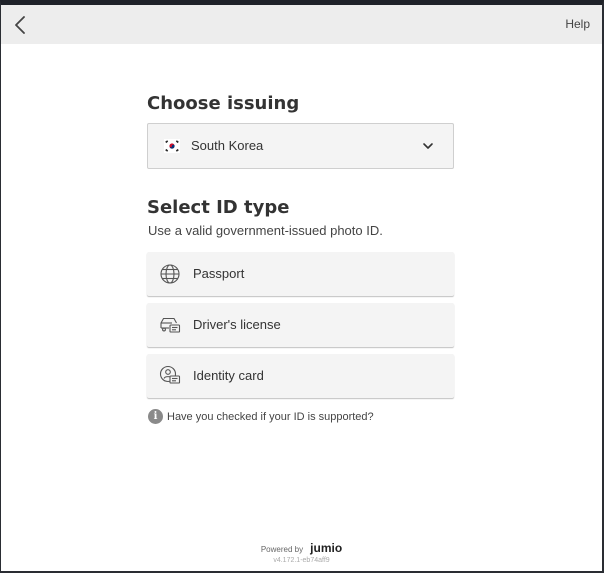  I want to click on back-button, so click(20, 25).